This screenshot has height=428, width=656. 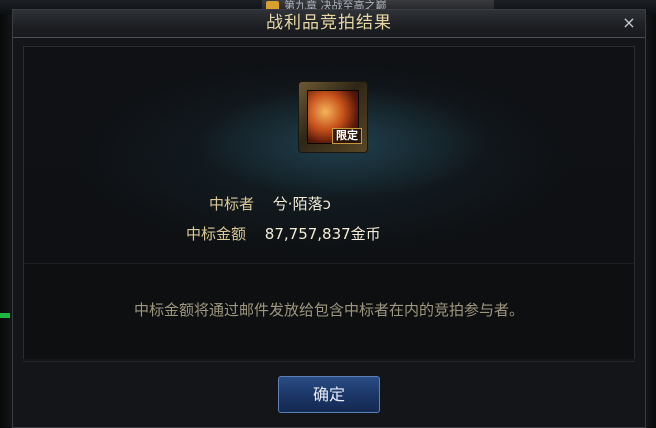 I want to click on background-left-panel, so click(x=6, y=221).